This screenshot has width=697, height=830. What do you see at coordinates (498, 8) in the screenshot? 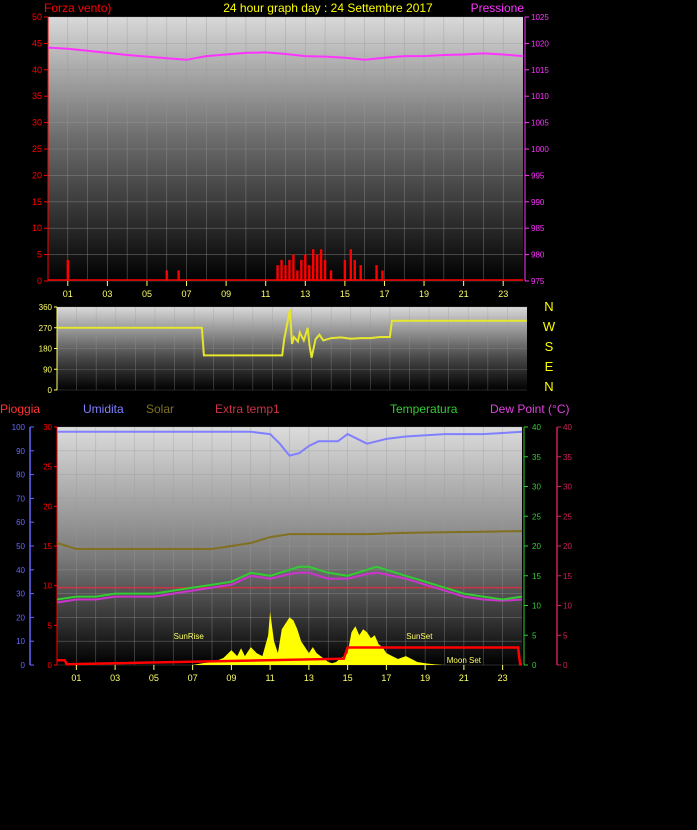
I see `pressure-axis-label: Pressione` at bounding box center [498, 8].